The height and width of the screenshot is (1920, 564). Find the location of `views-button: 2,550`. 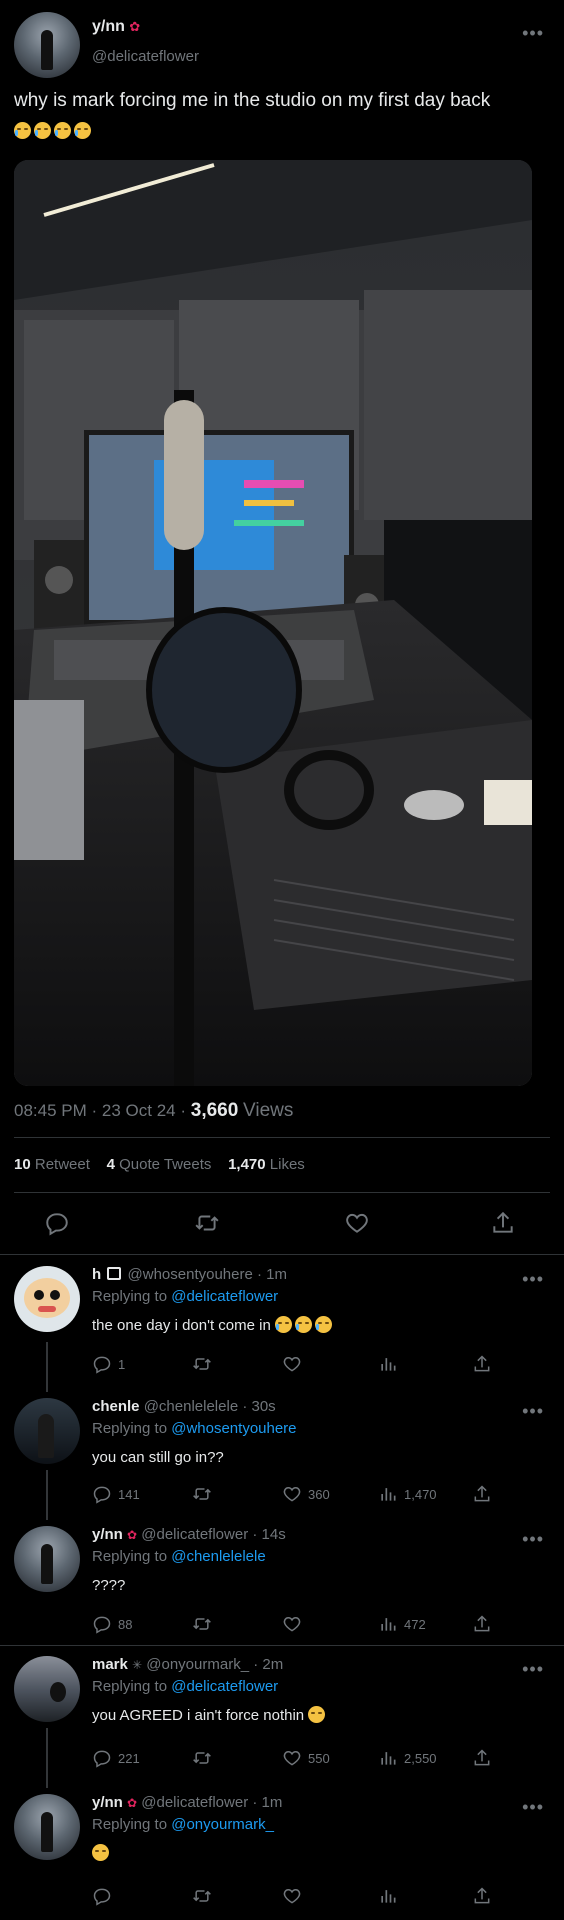

views-button: 2,550 is located at coordinates (407, 1758).